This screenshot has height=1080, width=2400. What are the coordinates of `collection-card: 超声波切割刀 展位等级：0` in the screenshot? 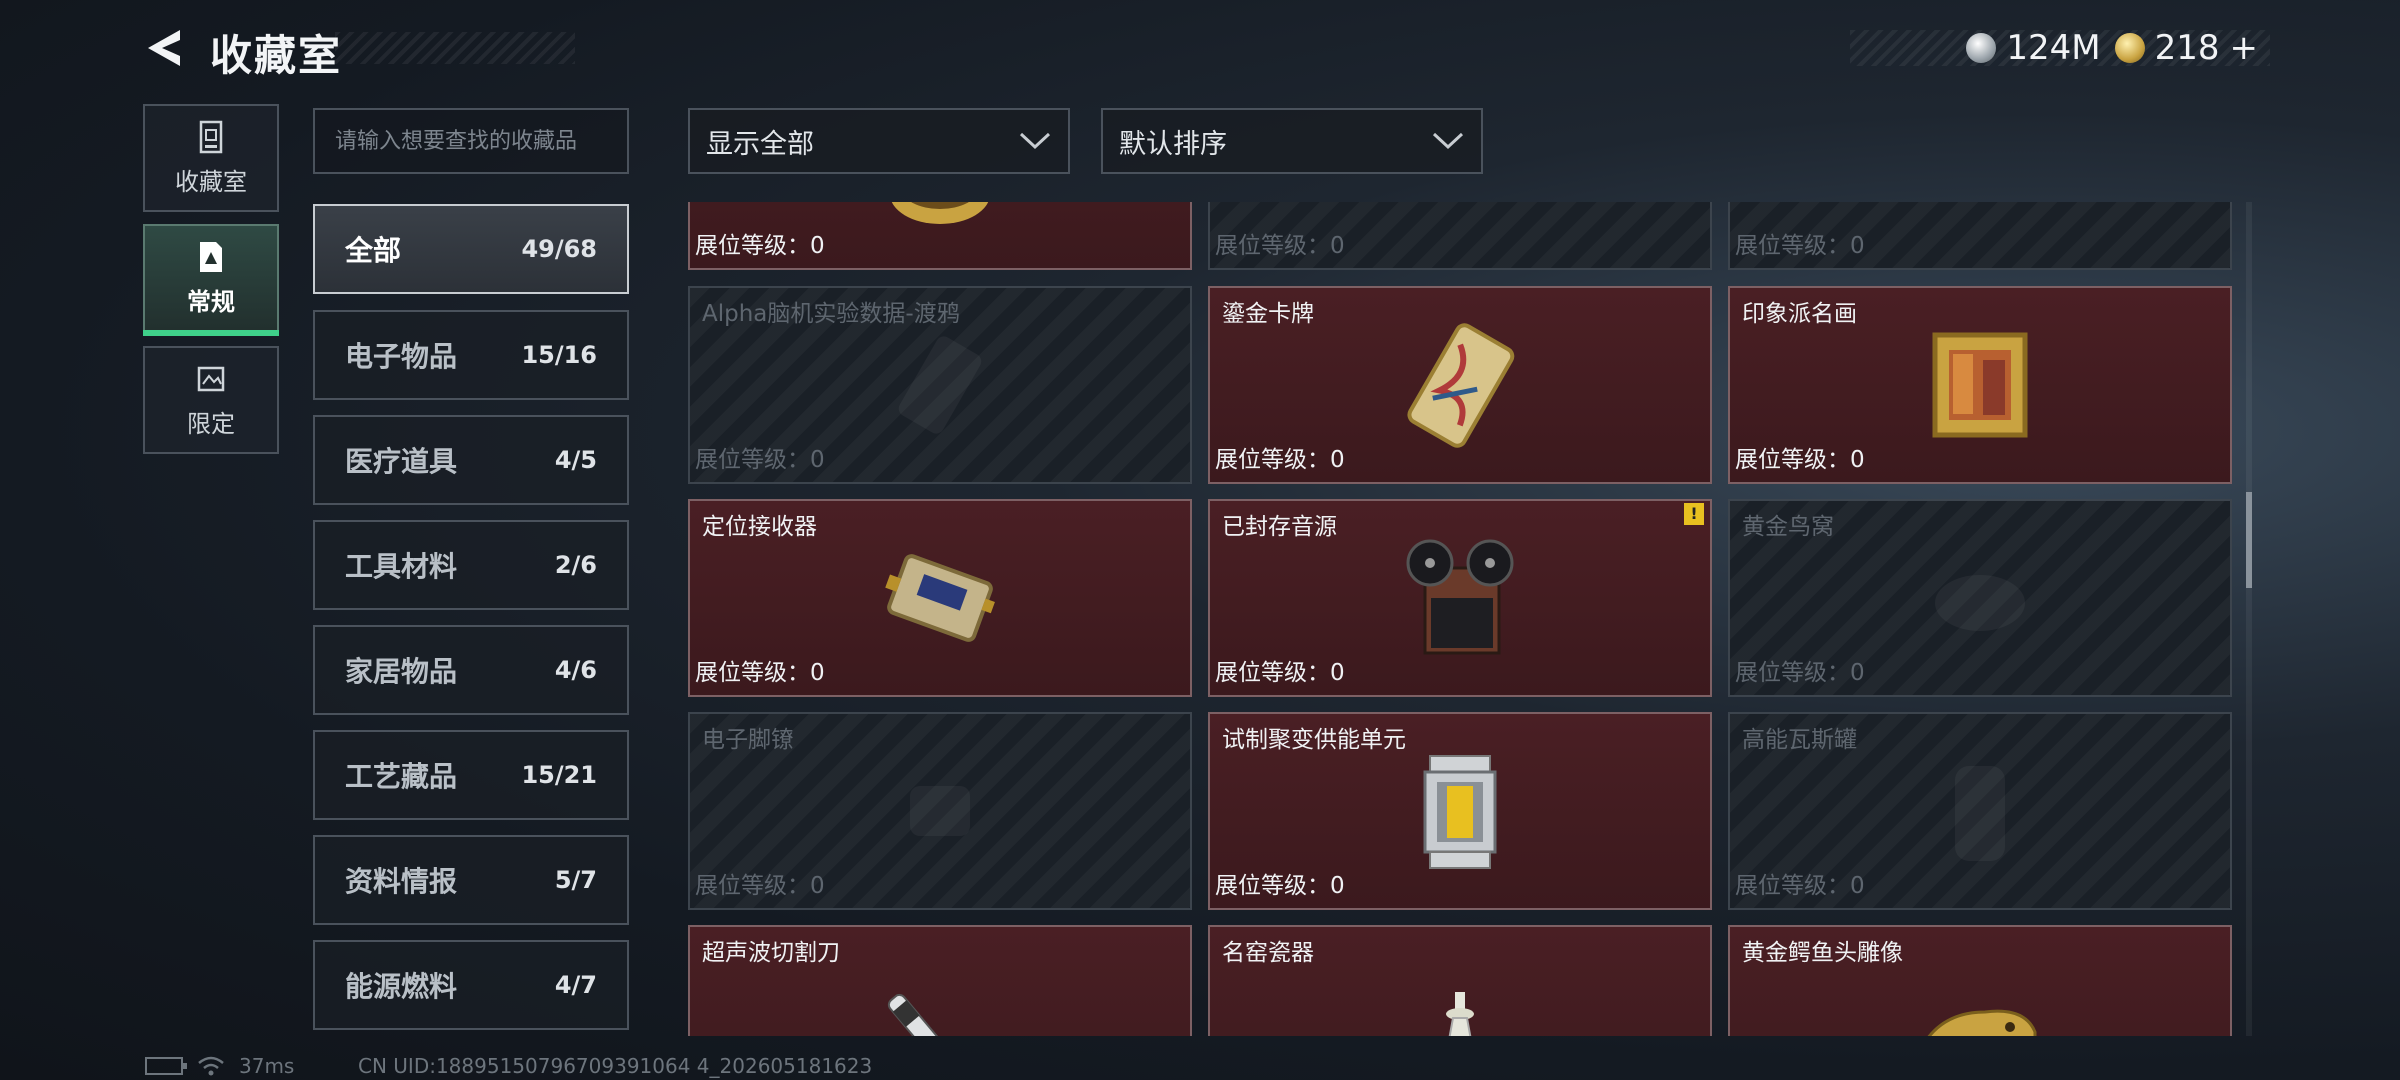 It's located at (940, 980).